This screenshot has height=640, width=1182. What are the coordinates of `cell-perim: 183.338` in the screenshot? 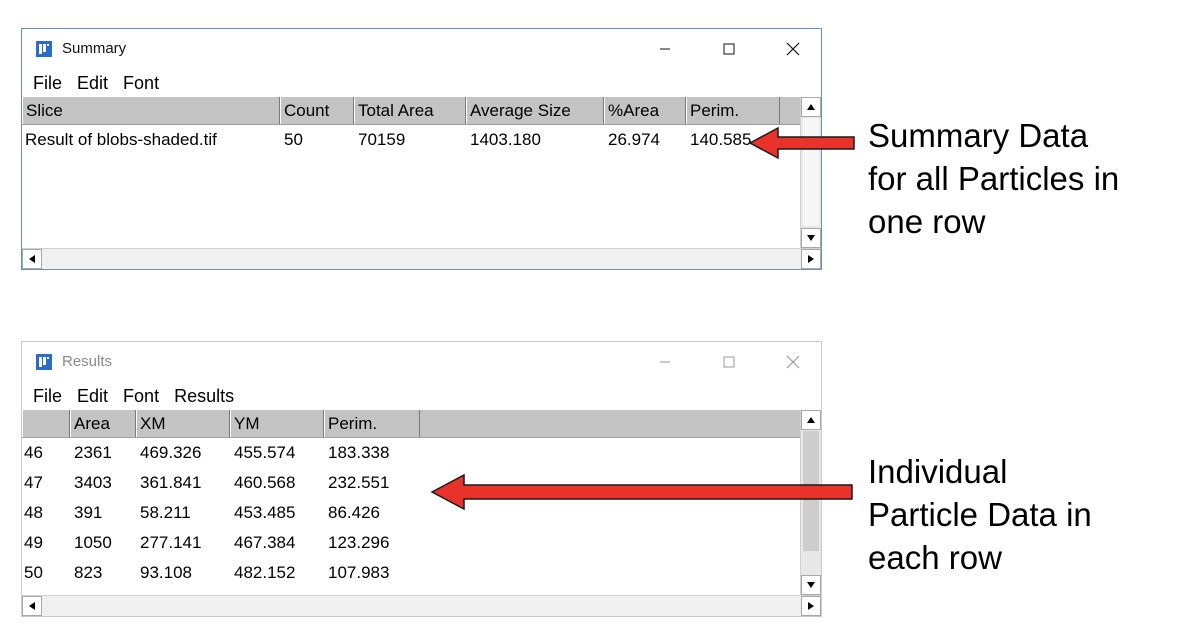 It's located at (359, 452).